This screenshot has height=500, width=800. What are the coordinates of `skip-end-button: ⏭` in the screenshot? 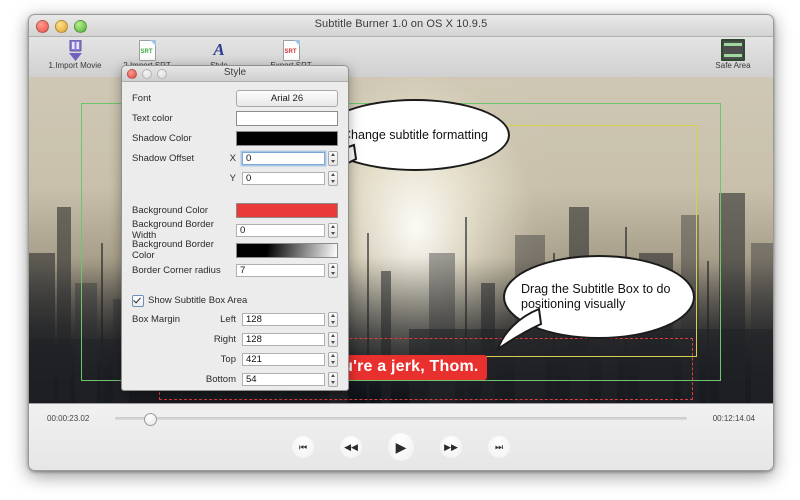 It's located at (499, 447).